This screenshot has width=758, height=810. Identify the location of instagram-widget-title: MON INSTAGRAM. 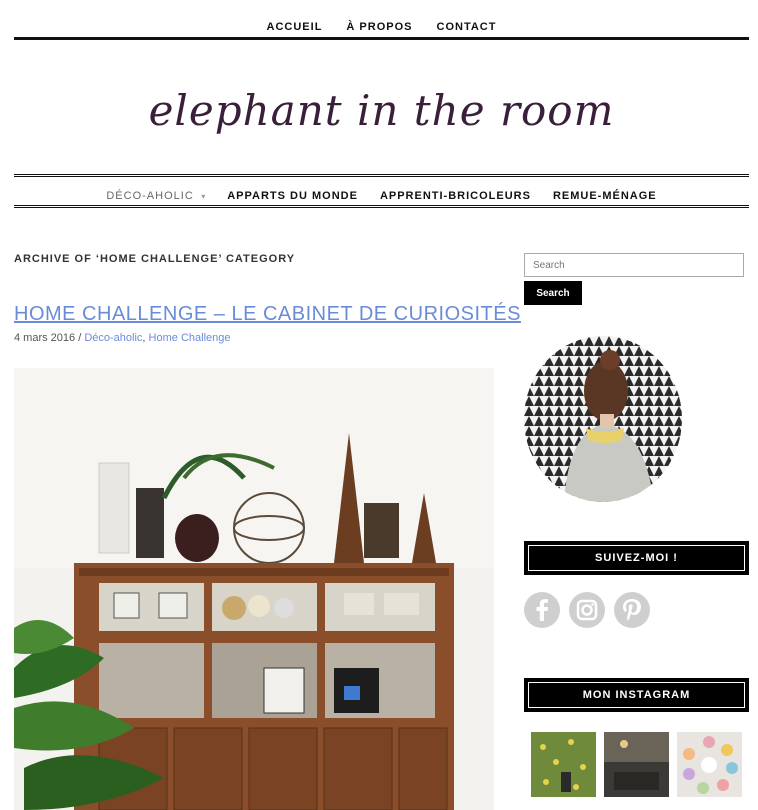
(636, 695).